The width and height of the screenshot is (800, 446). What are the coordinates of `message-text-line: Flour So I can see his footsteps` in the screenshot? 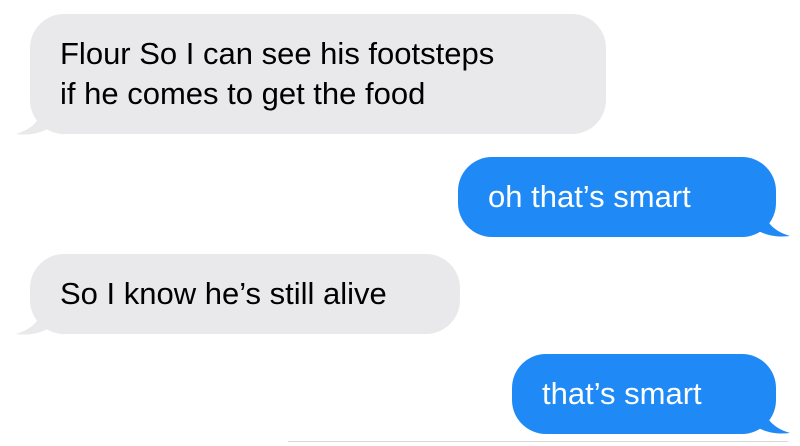 It's located at (277, 53).